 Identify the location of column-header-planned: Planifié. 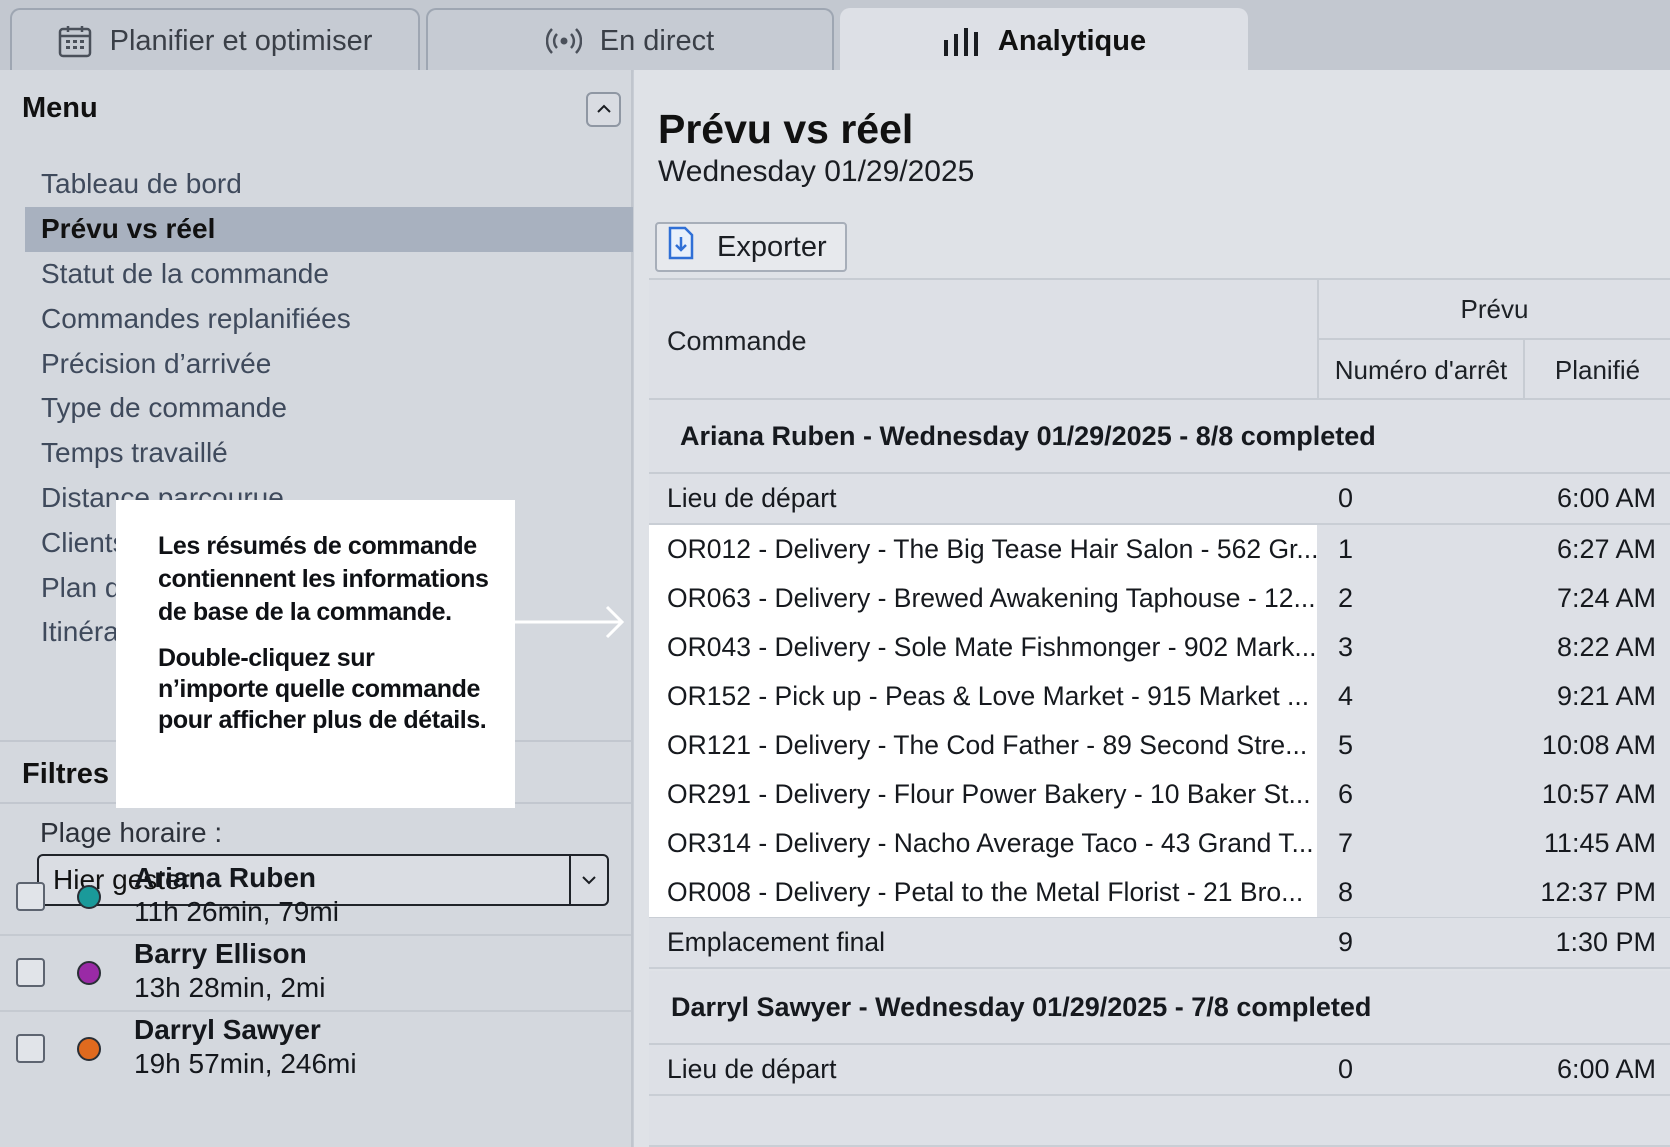
(1597, 370).